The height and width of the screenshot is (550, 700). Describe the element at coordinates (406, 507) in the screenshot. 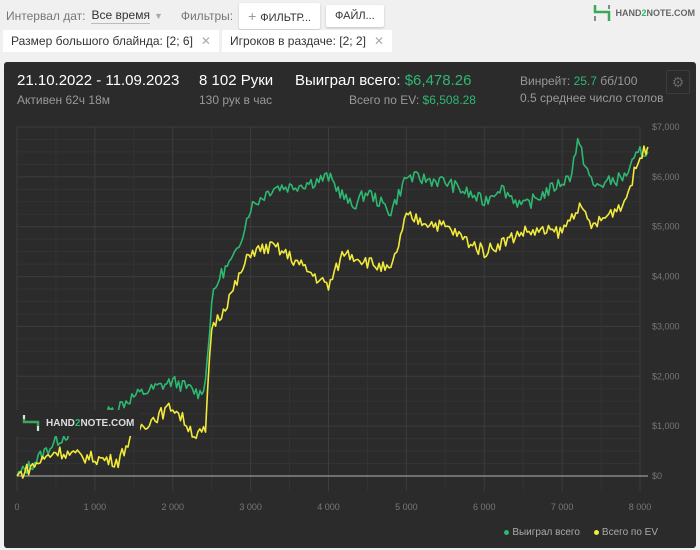

I see `x-tick-label: 5 000` at that location.